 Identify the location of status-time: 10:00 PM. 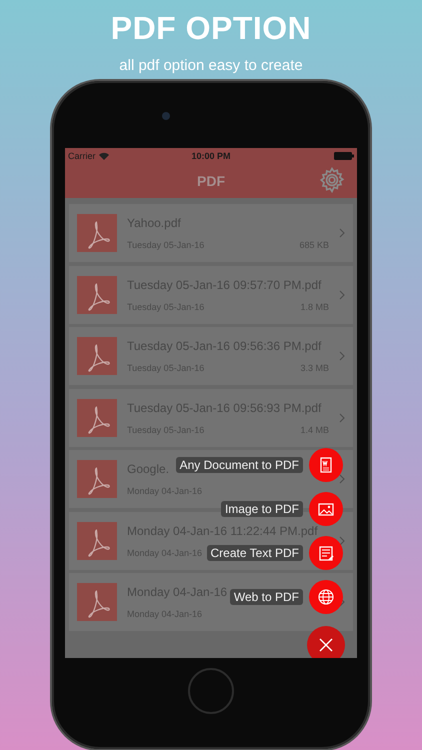
(211, 155).